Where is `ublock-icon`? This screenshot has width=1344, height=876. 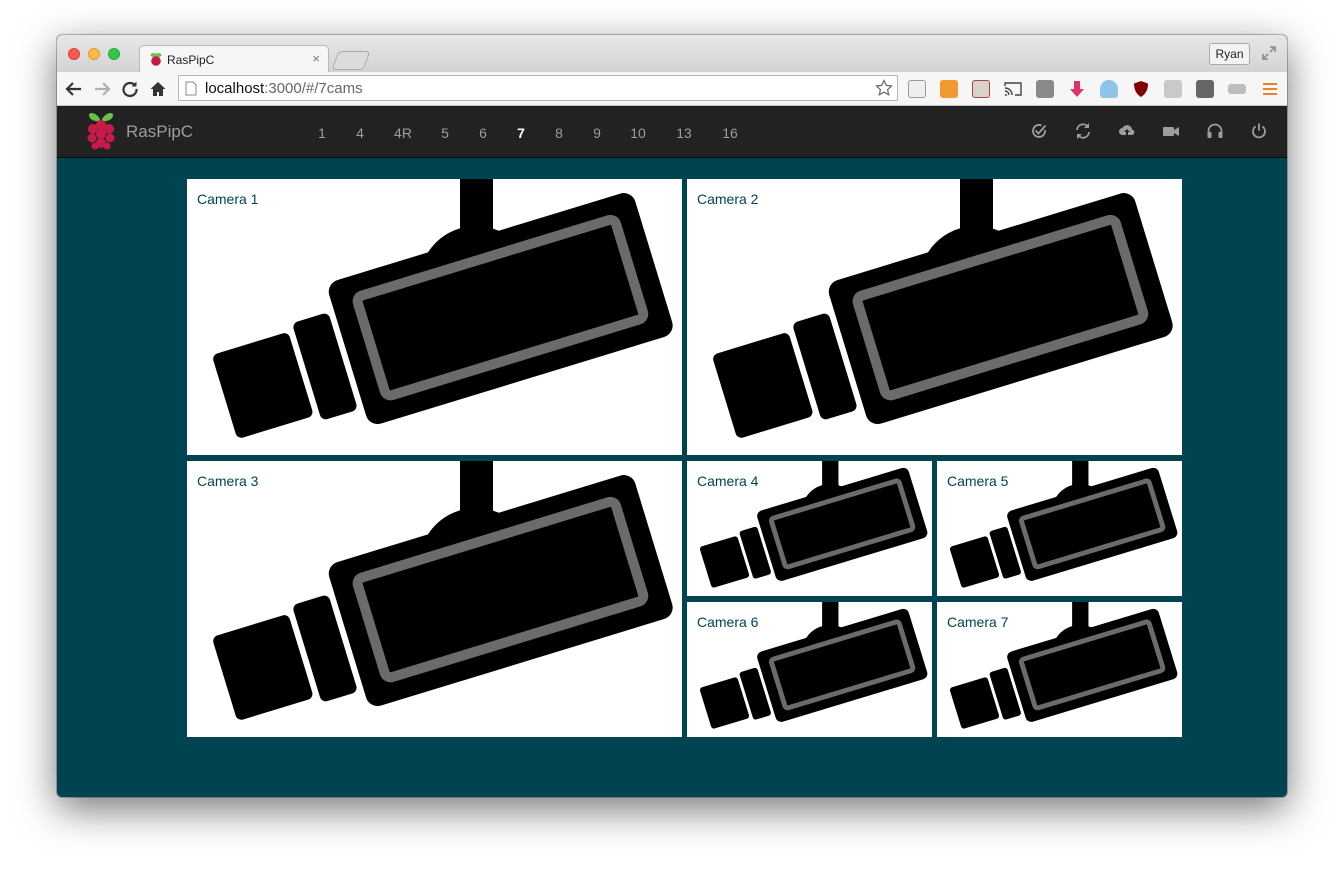
ublock-icon is located at coordinates (1141, 89).